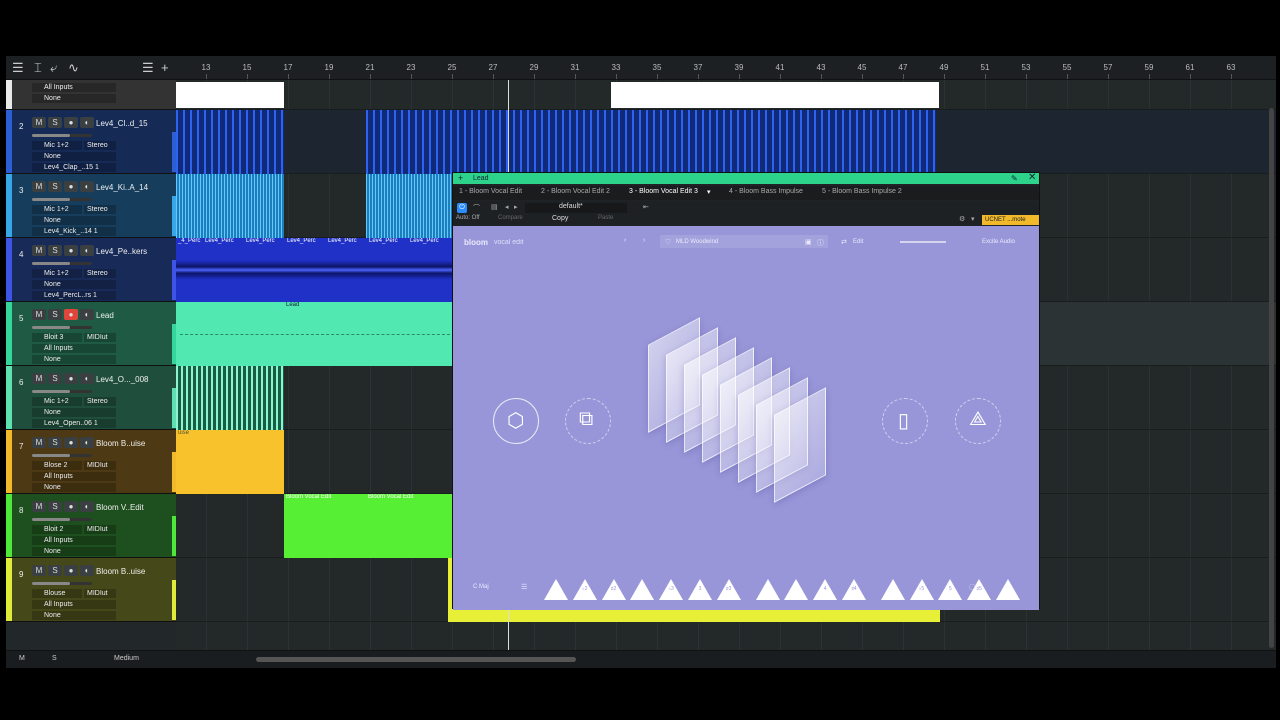 This screenshot has width=1280, height=720. I want to click on tab-plugin-3: 3 - Bloom Vocal Edit 3, so click(663, 191).